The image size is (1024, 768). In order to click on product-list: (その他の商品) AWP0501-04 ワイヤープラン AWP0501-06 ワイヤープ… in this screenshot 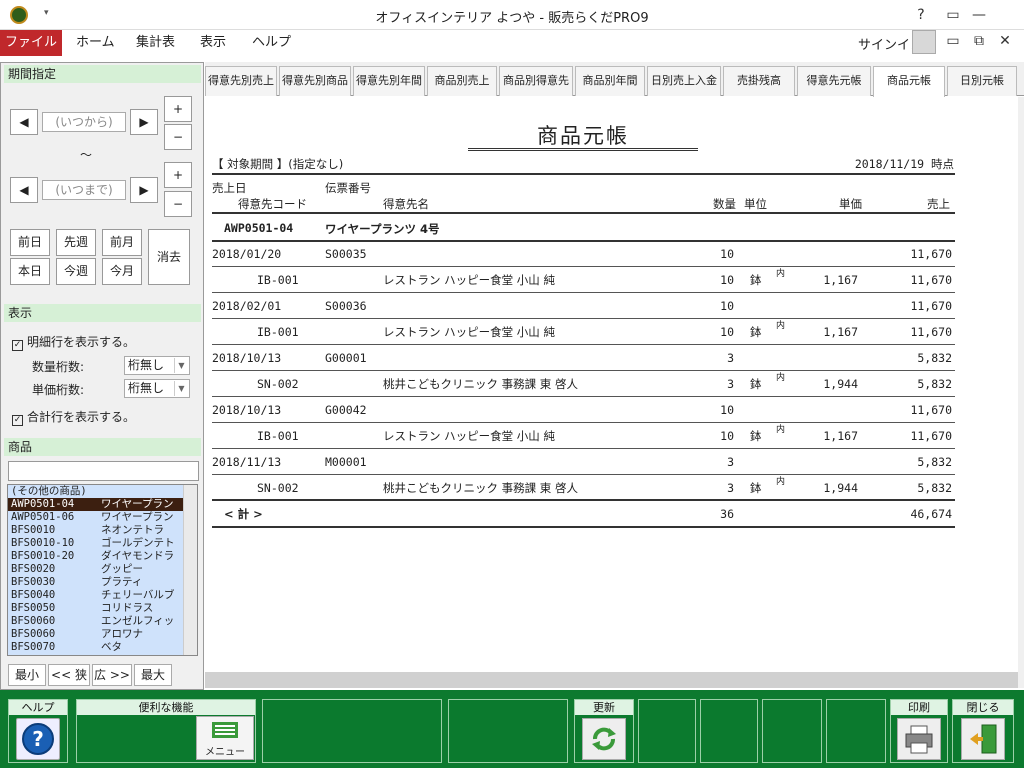, I will do `click(102, 570)`.